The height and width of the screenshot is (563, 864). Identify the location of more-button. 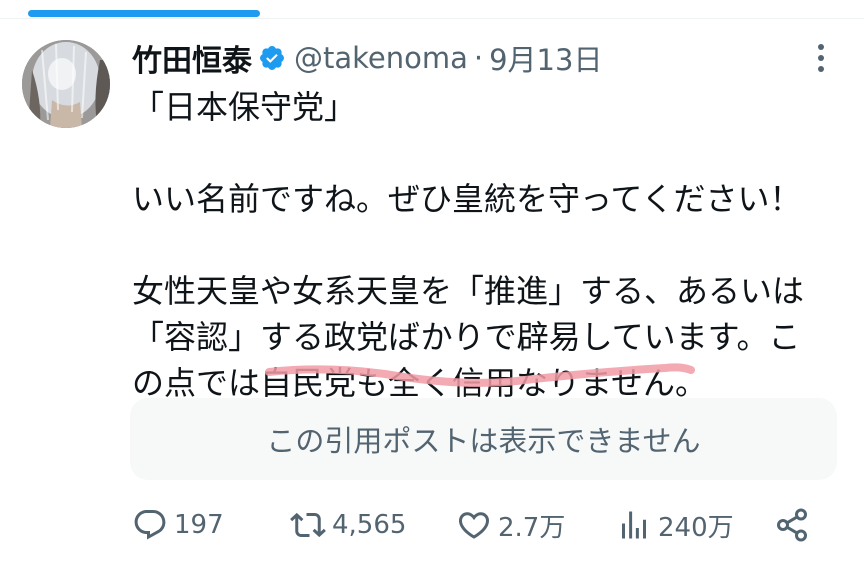
(821, 58).